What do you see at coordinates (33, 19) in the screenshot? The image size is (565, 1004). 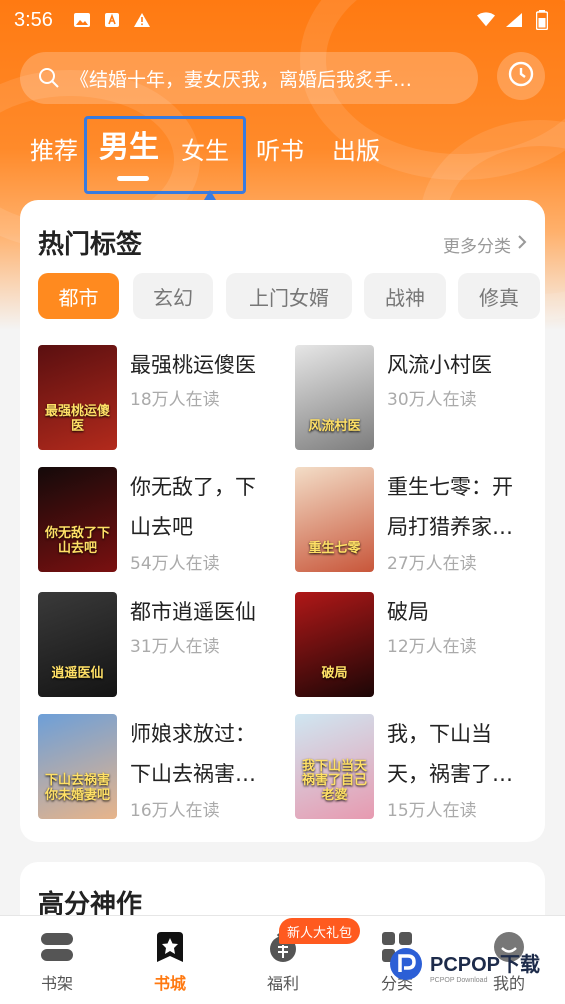 I see `status-time: 3:56` at bounding box center [33, 19].